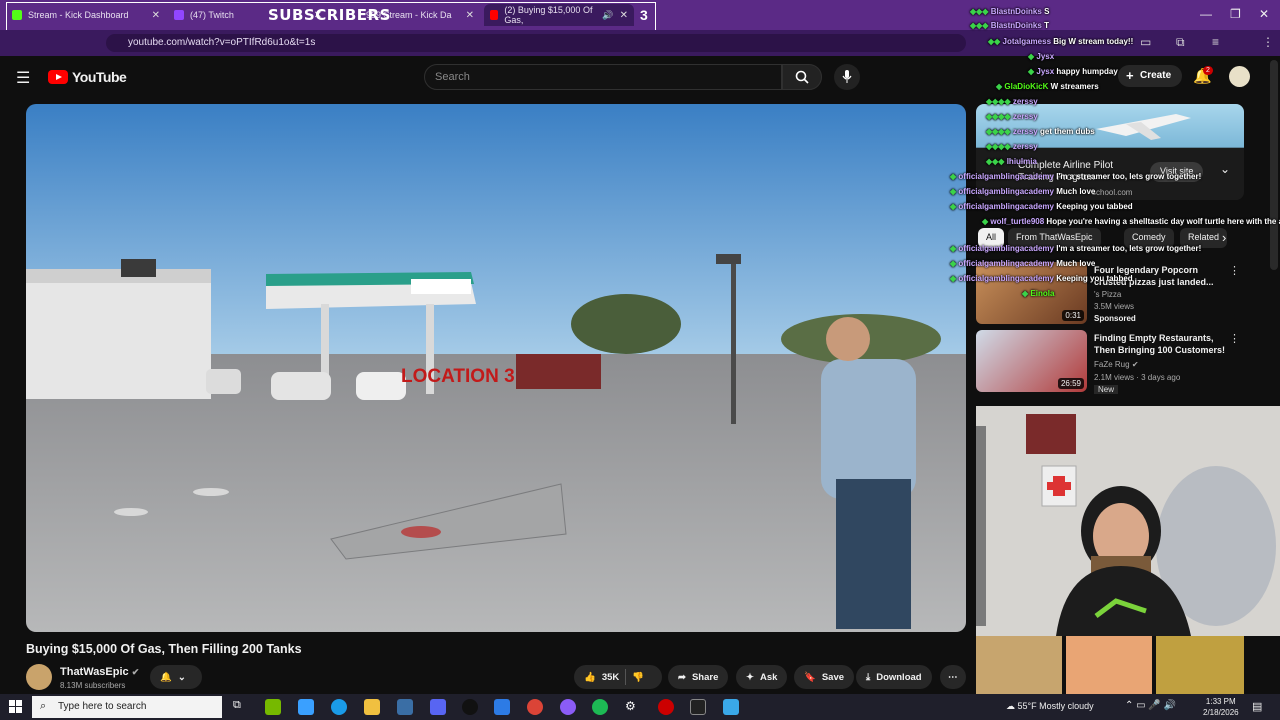 This screenshot has height=720, width=1280. What do you see at coordinates (1026, 86) in the screenshot?
I see `chat-username: GlaDioKicK` at bounding box center [1026, 86].